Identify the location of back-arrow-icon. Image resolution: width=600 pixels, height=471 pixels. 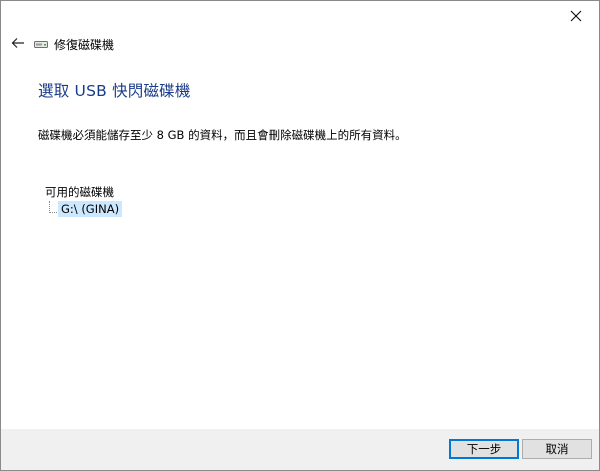
(17, 43).